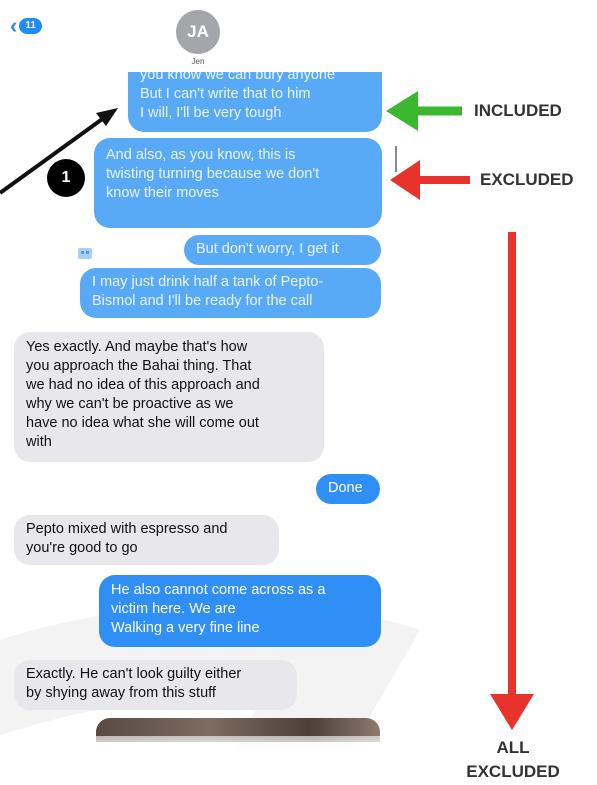 The image size is (597, 785). Describe the element at coordinates (130, 404) in the screenshot. I see `message-text: why we can't be proactive as we` at that location.